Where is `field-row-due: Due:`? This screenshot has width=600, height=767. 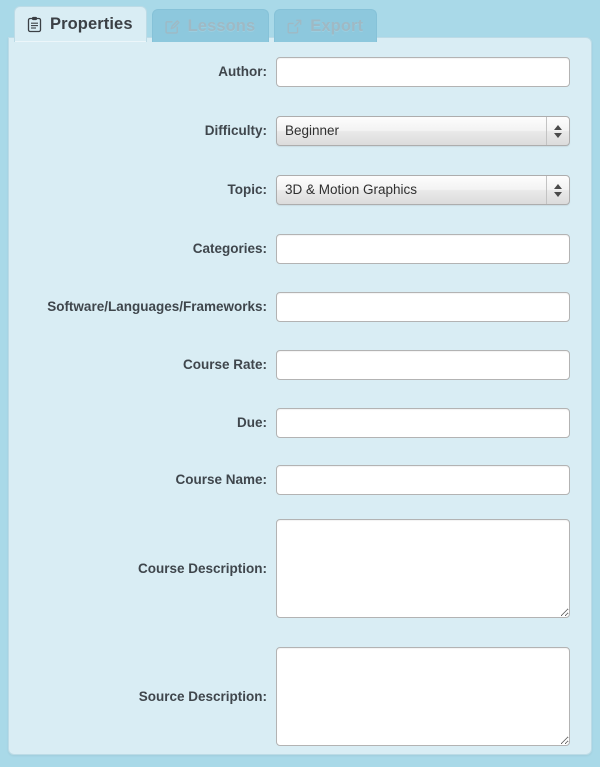
field-row-due: Due: is located at coordinates (300, 423).